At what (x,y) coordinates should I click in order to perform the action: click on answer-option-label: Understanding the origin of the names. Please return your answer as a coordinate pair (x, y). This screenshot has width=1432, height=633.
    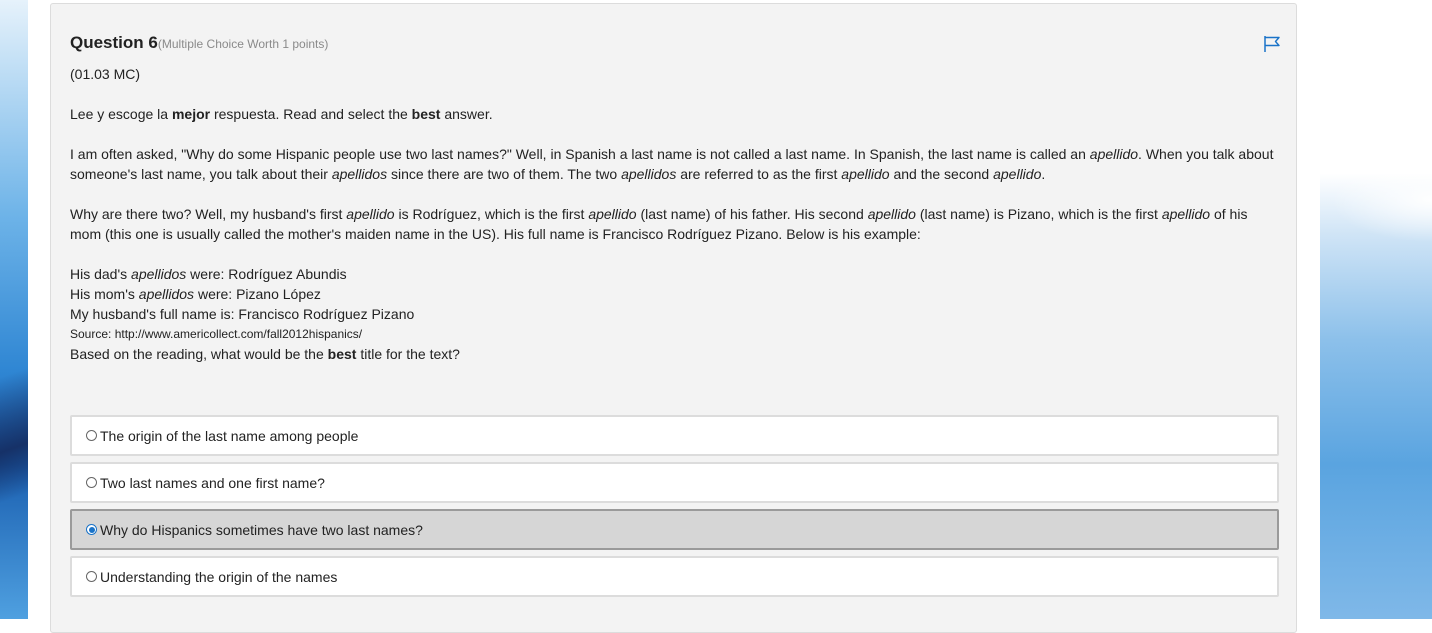
    Looking at the image, I should click on (219, 576).